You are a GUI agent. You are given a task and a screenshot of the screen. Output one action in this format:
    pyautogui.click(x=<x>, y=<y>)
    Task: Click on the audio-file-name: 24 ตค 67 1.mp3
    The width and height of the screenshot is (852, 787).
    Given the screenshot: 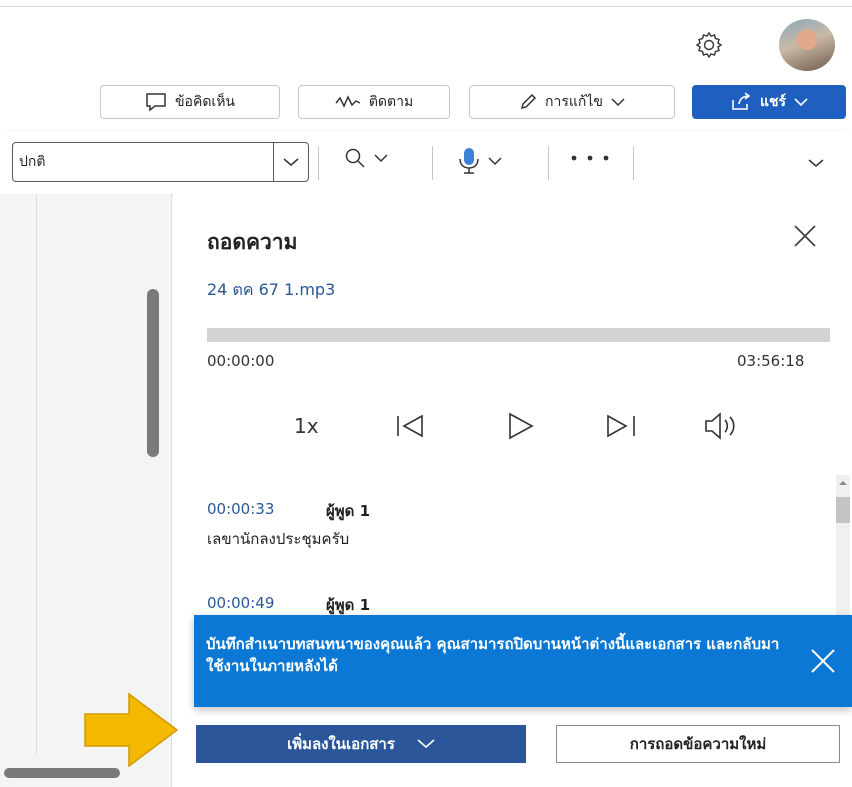 What is the action you would take?
    pyautogui.click(x=271, y=289)
    